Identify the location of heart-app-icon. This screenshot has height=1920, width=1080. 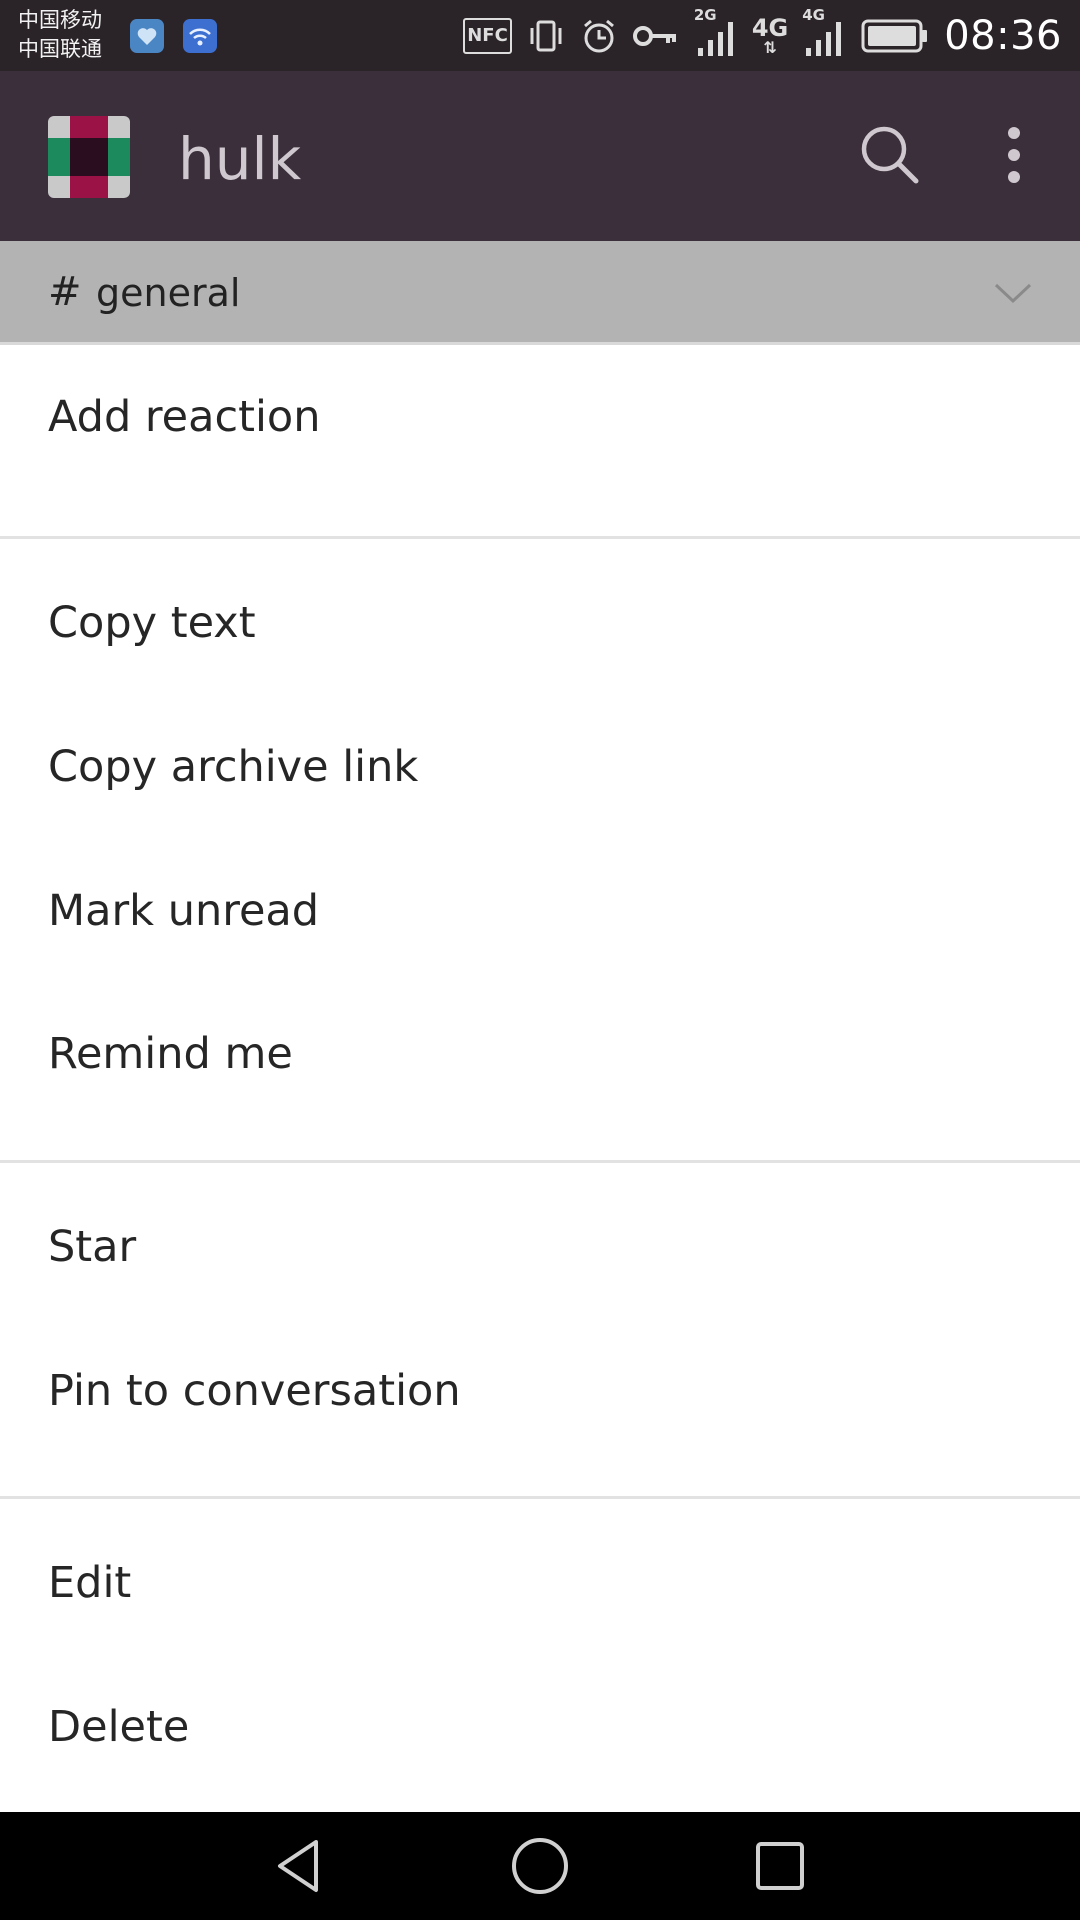
(147, 36).